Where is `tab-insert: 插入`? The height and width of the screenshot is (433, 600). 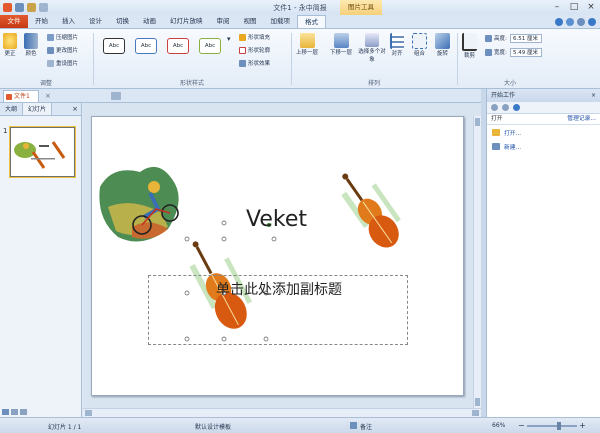 tab-insert: 插入 is located at coordinates (68, 21).